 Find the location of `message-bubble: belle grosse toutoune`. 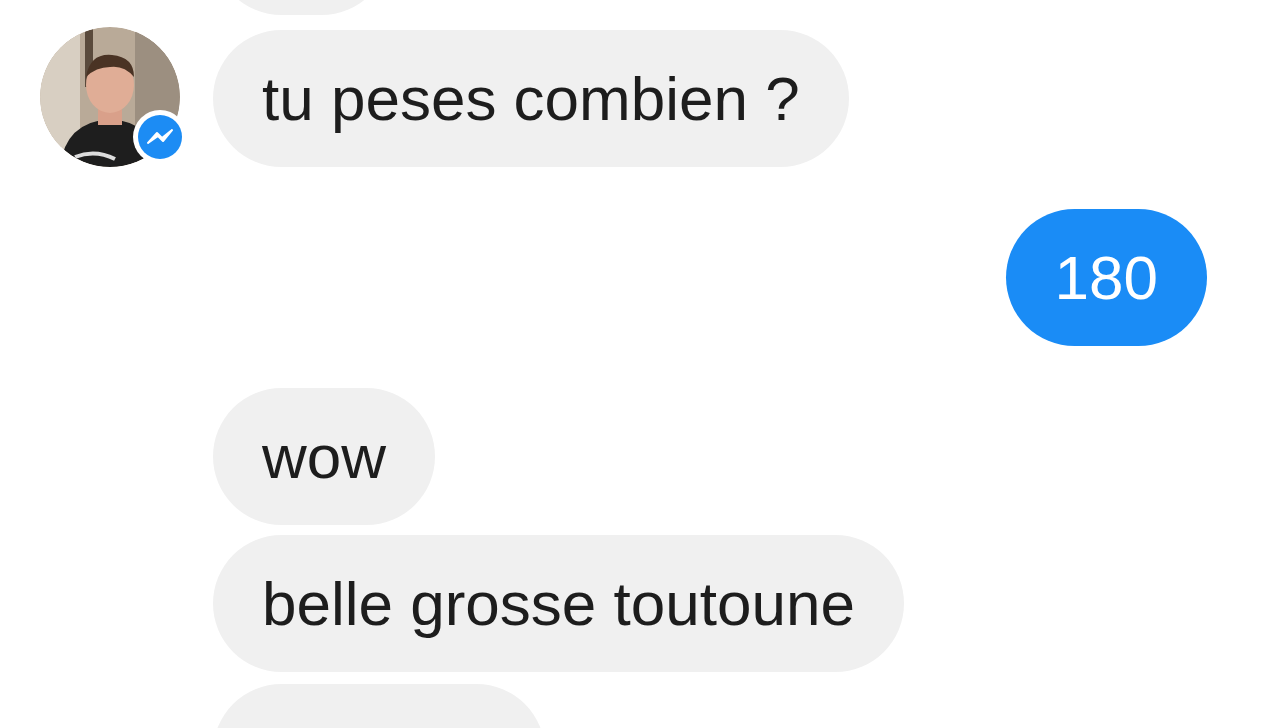

message-bubble: belle grosse toutoune is located at coordinates (558, 603).